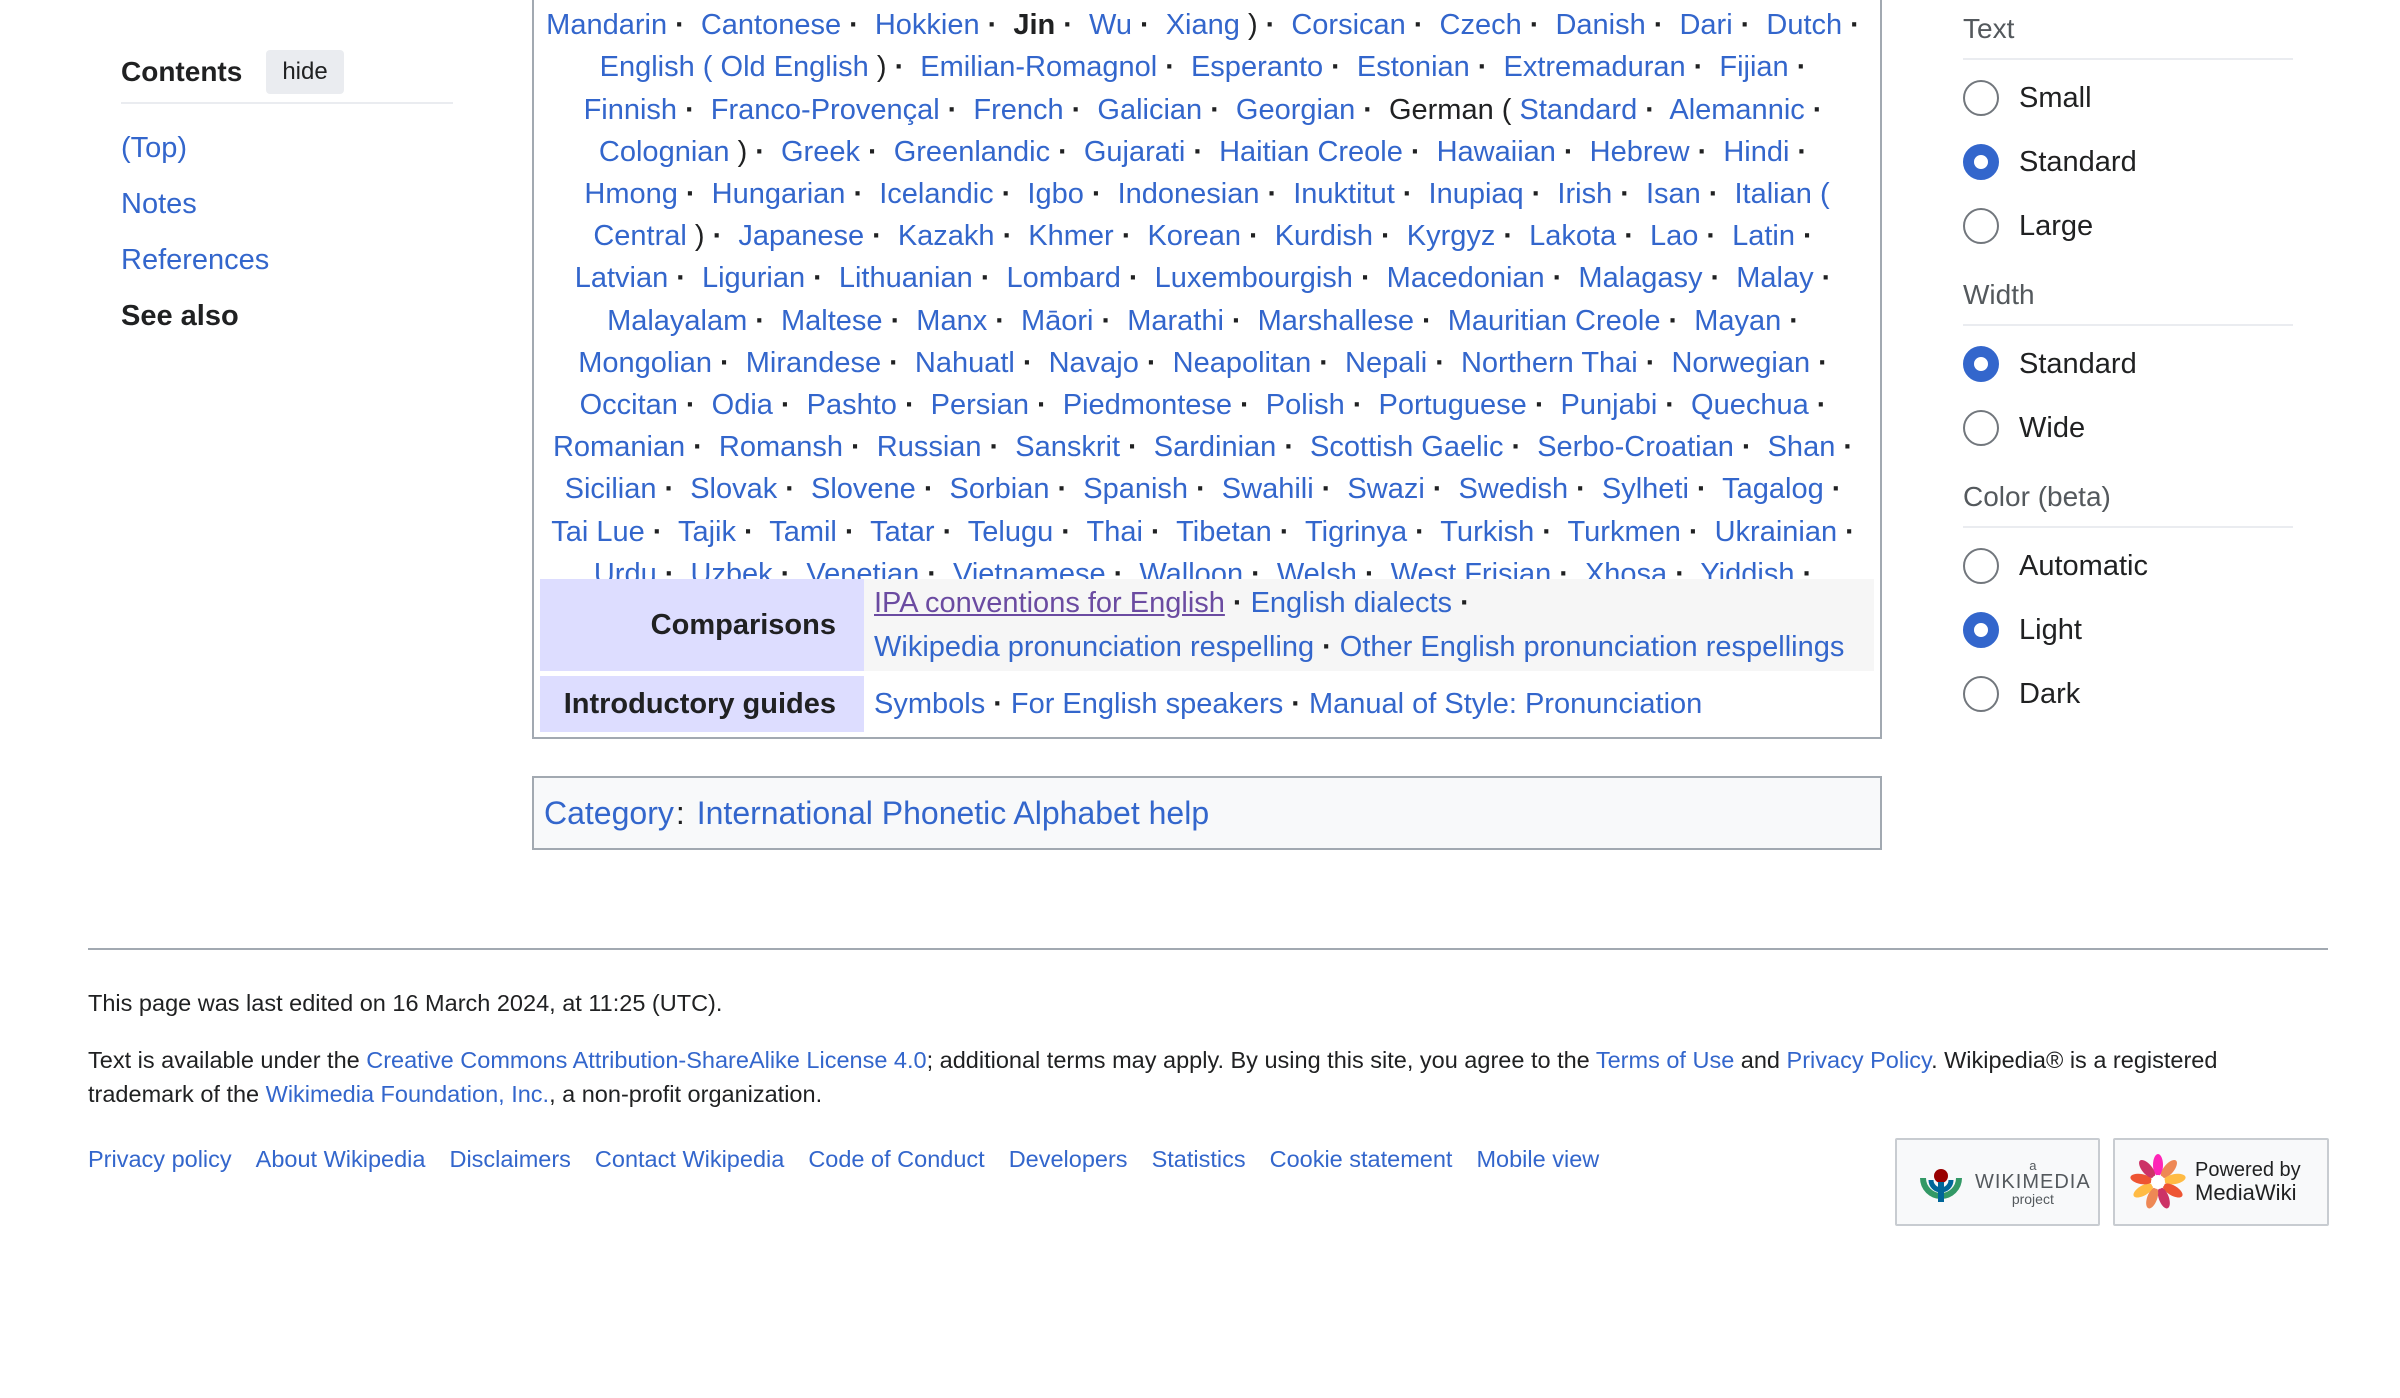 Image resolution: width=2400 pixels, height=1398 pixels. Describe the element at coordinates (1705, 25) in the screenshot. I see `language-link: Dari` at that location.